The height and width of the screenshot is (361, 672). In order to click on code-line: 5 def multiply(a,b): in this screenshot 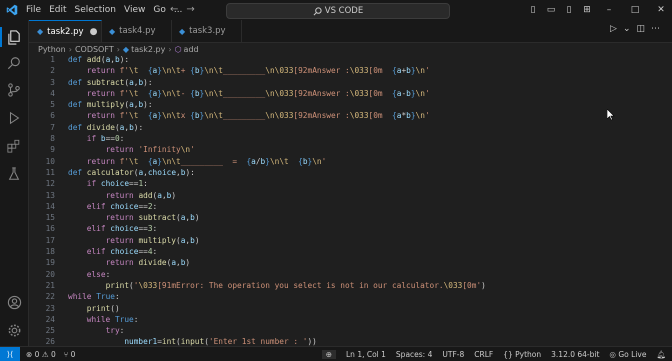, I will do `click(350, 104)`.